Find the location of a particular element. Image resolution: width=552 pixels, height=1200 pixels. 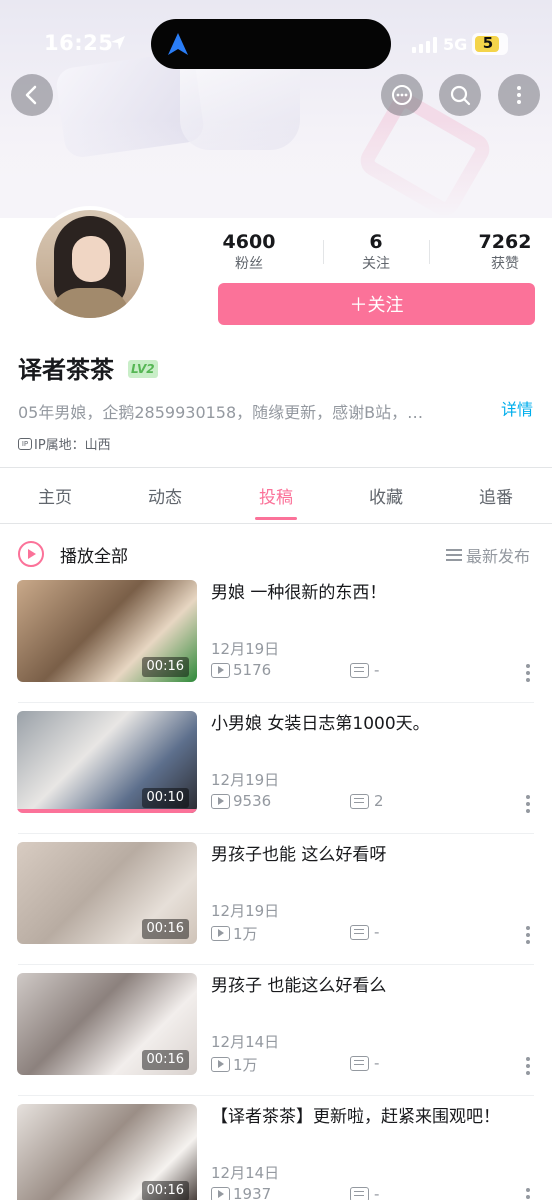

back-button is located at coordinates (32, 95).